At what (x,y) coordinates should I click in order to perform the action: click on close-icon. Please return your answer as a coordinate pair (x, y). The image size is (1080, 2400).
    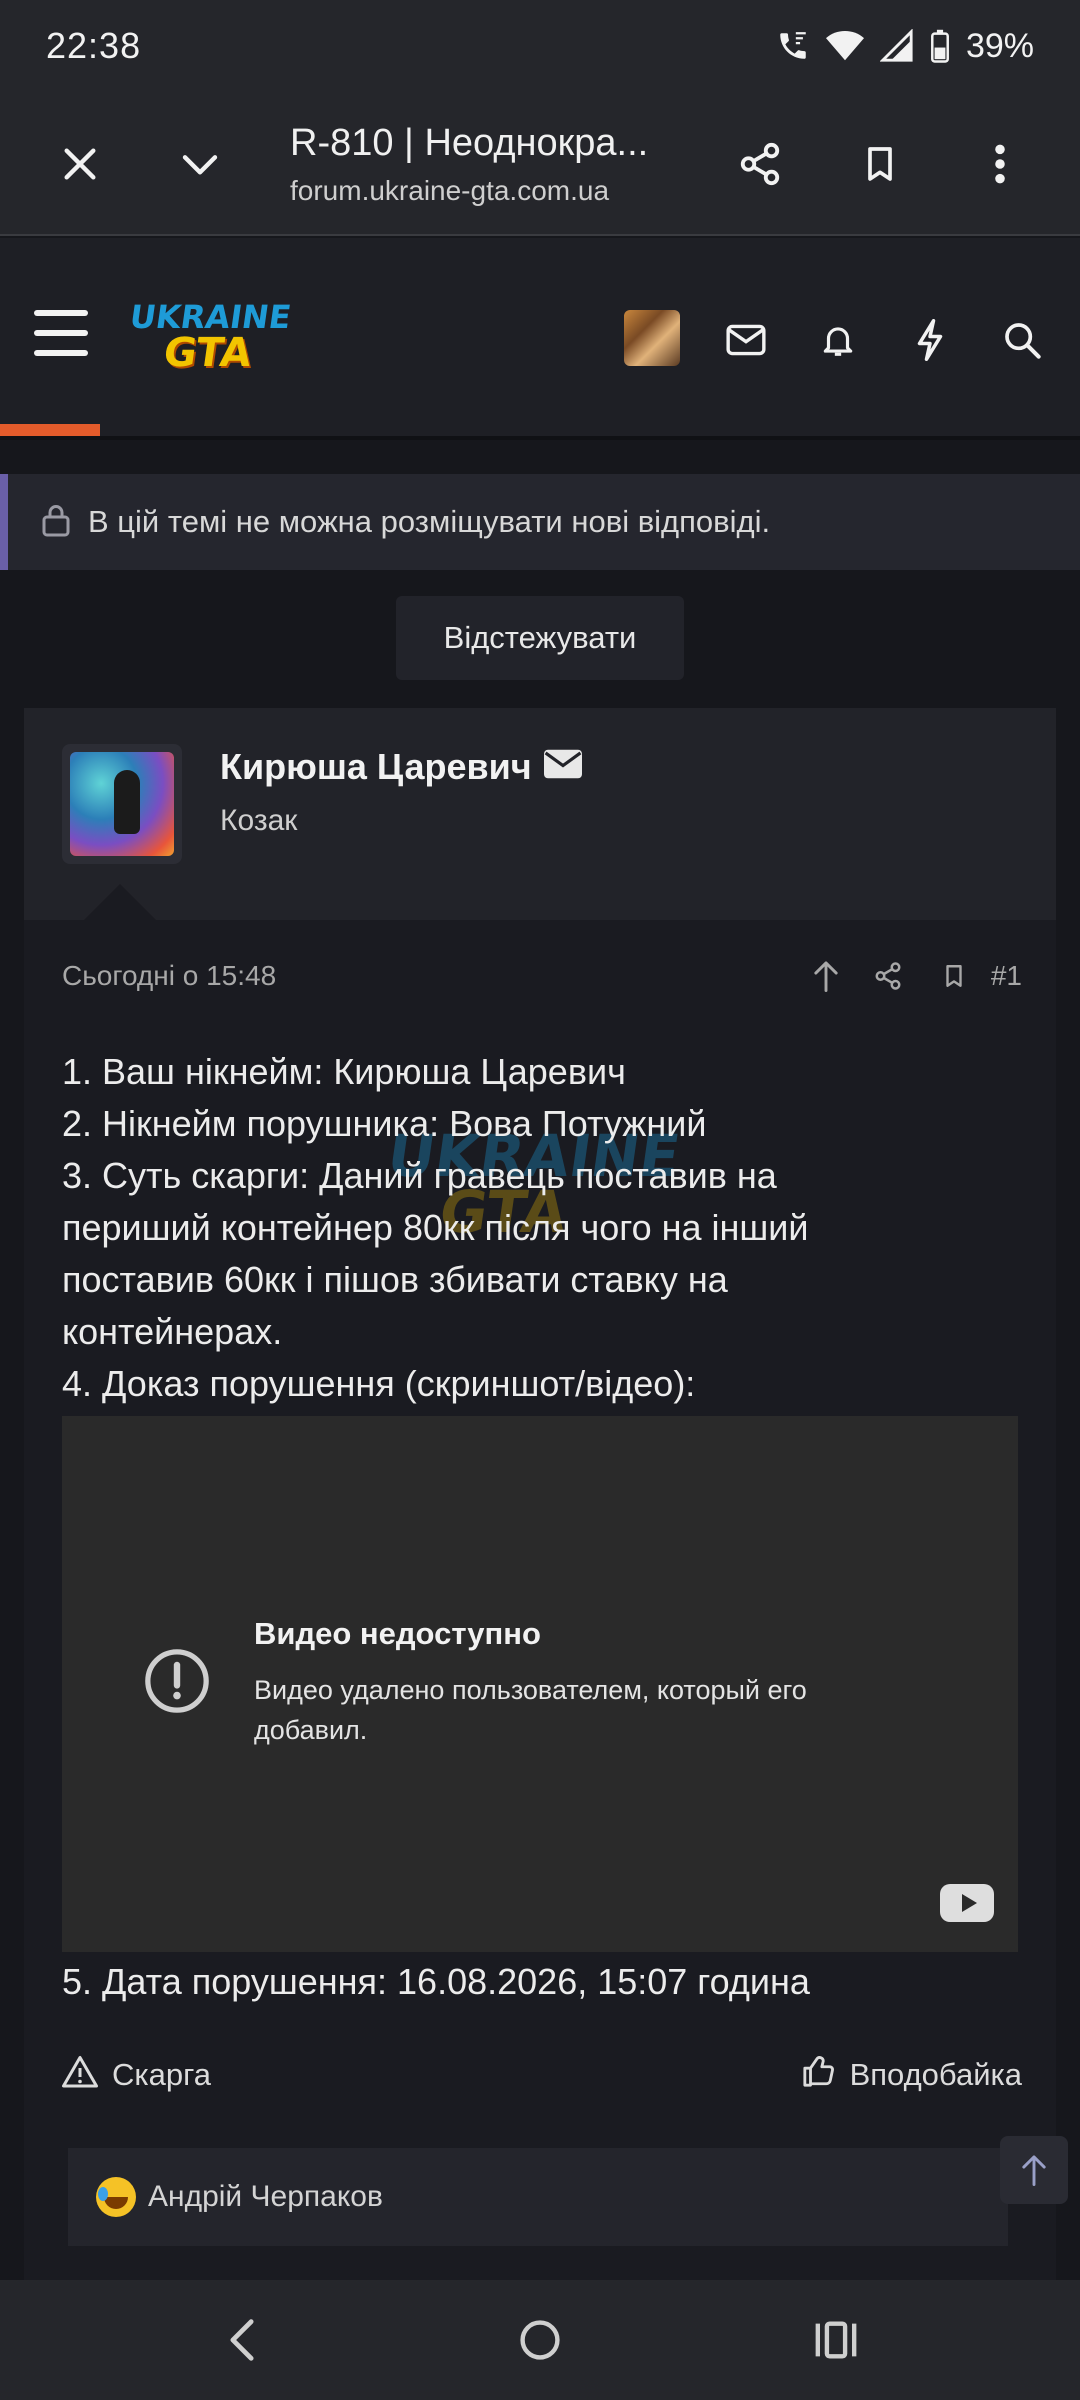
    Looking at the image, I should click on (80, 164).